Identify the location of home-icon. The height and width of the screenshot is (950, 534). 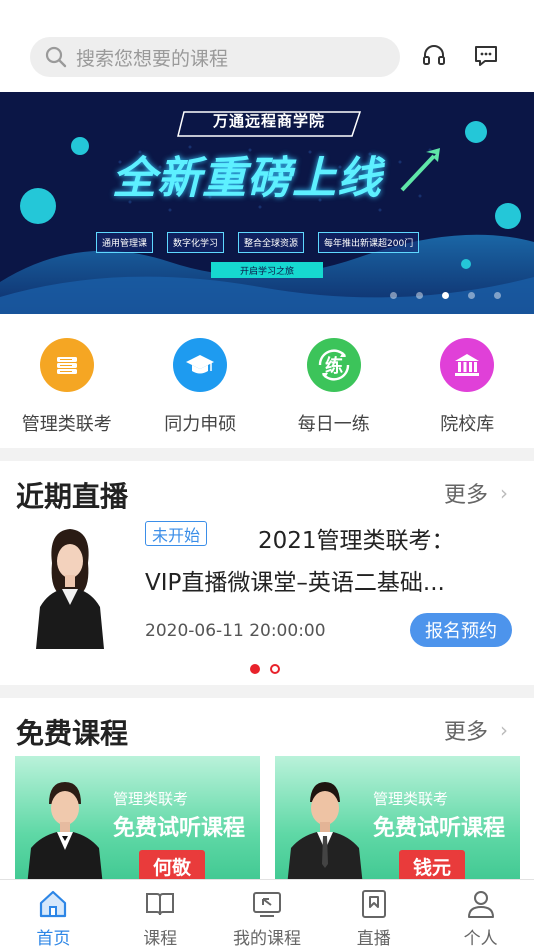
(53, 904).